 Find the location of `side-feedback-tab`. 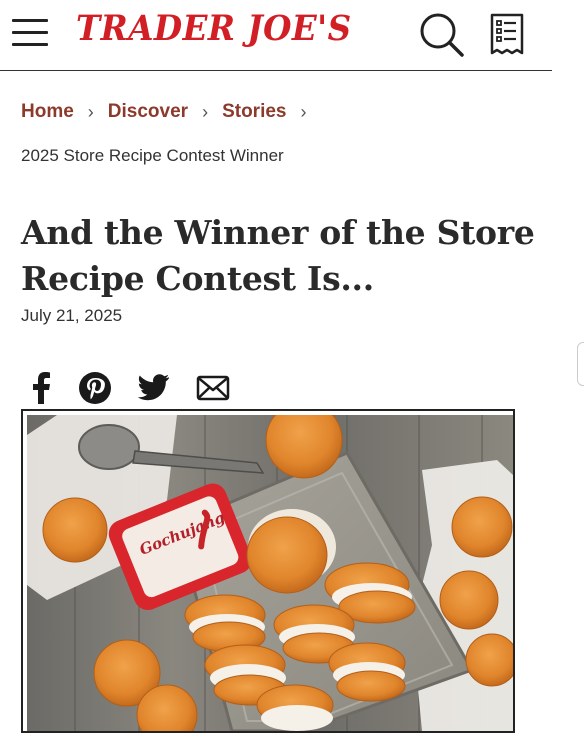

side-feedback-tab is located at coordinates (580, 364).